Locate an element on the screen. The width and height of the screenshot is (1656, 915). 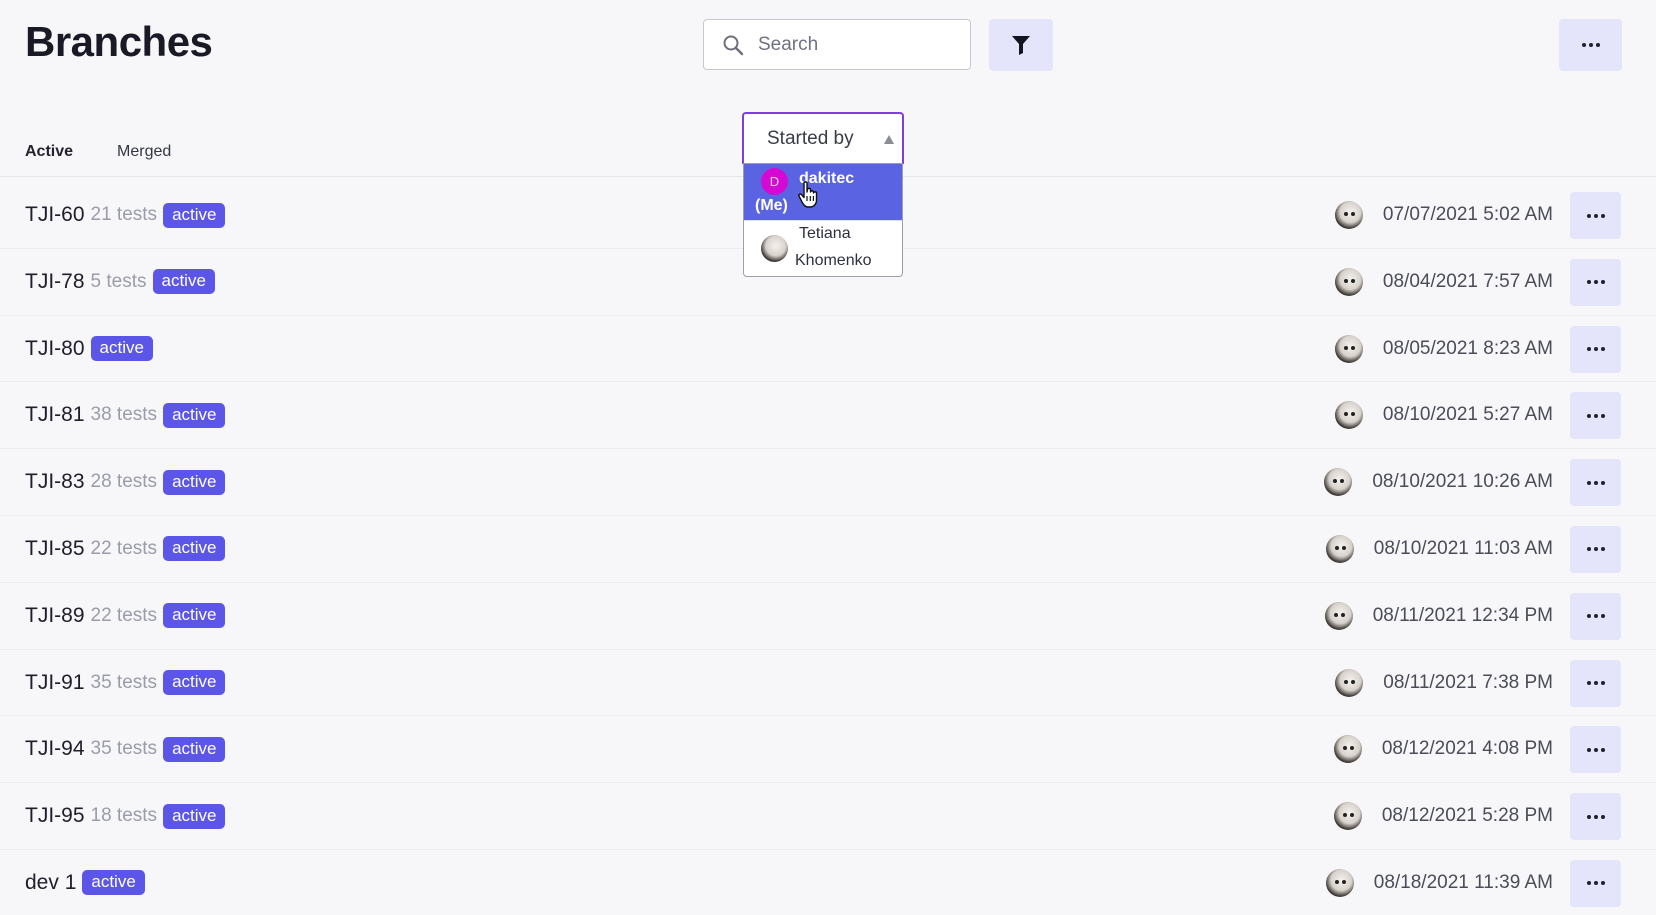
branch-meta: 08/11/2021 12:34 PM is located at coordinates (1438, 616).